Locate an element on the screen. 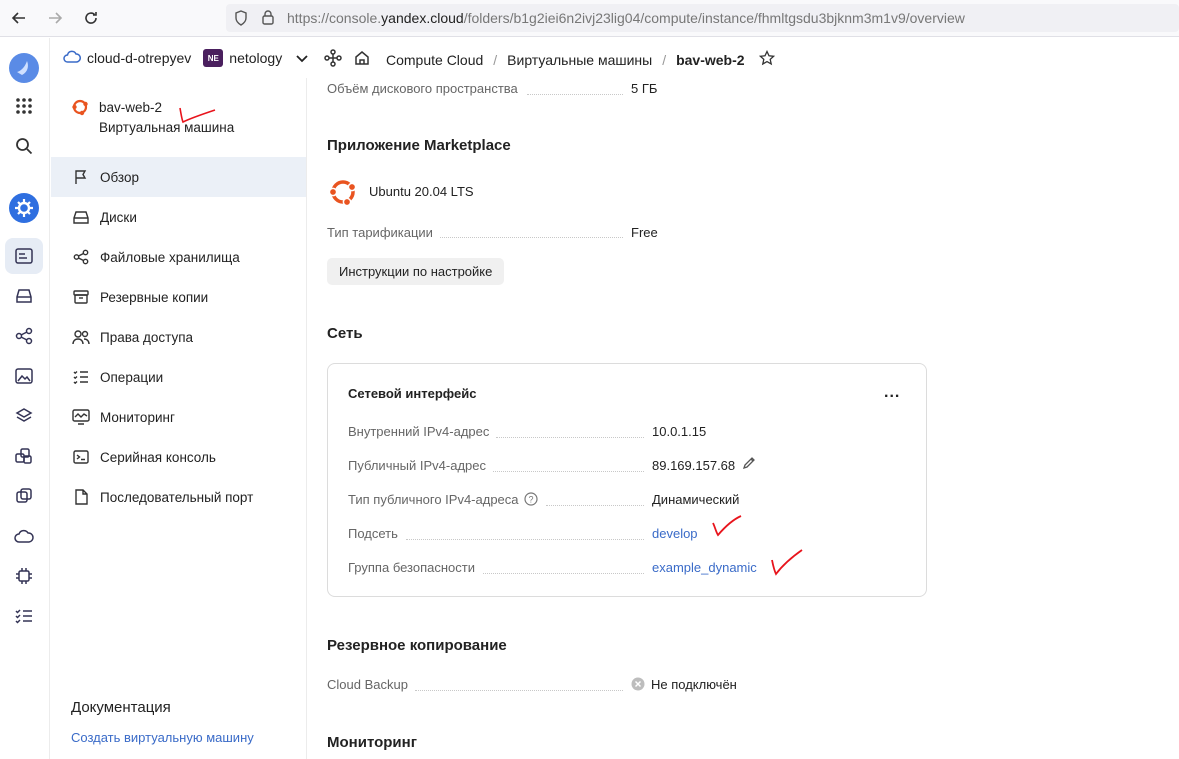 The height and width of the screenshot is (759, 1179). compute-service-icon is located at coordinates (24, 208).